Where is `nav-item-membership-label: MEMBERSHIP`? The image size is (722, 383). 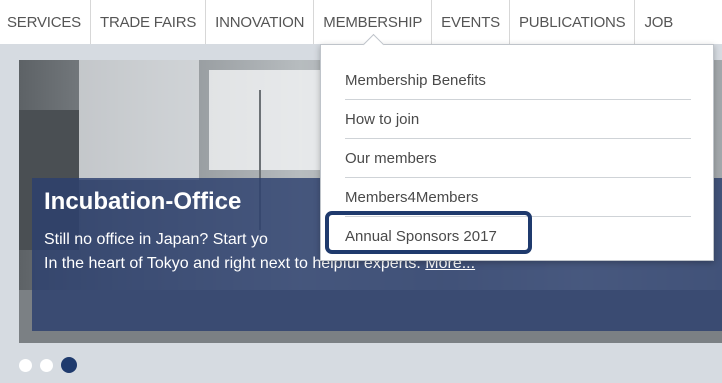 nav-item-membership-label: MEMBERSHIP is located at coordinates (373, 22).